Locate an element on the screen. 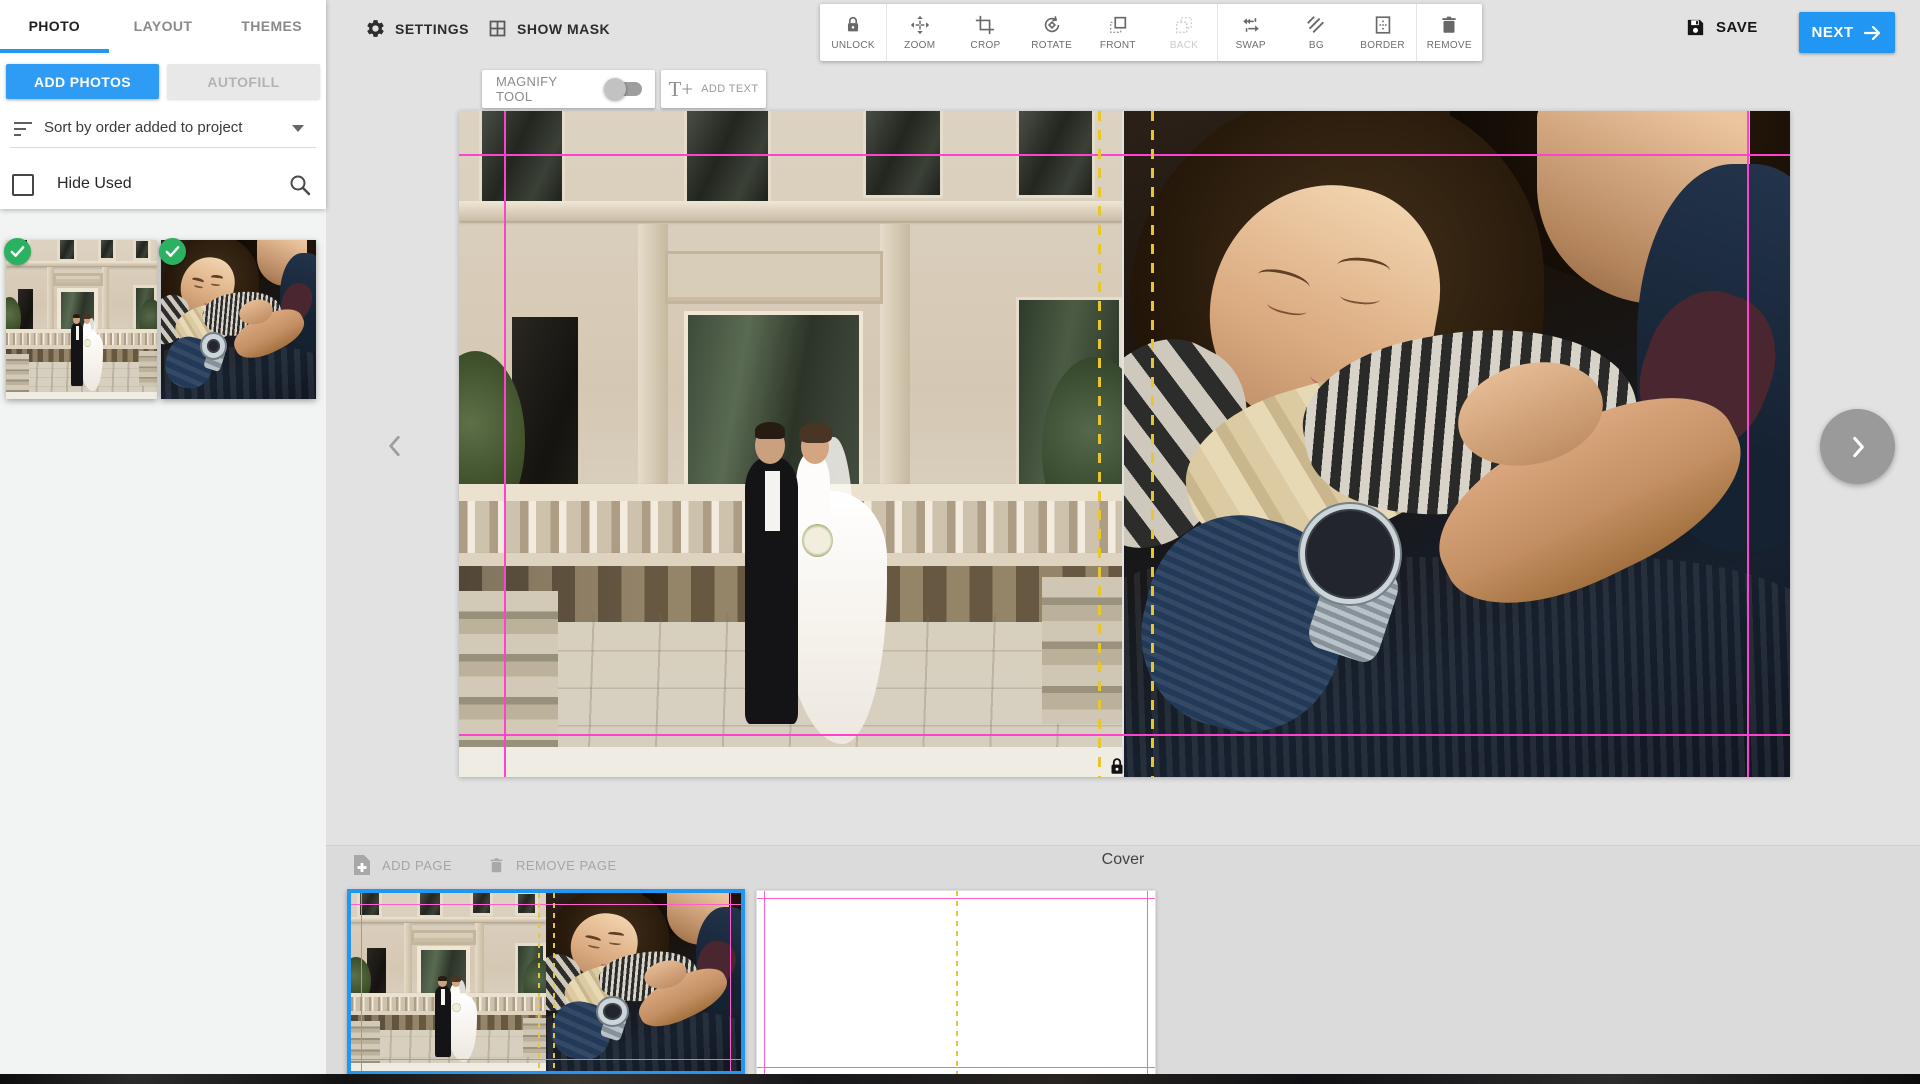  save-button: SAVE is located at coordinates (1721, 27).